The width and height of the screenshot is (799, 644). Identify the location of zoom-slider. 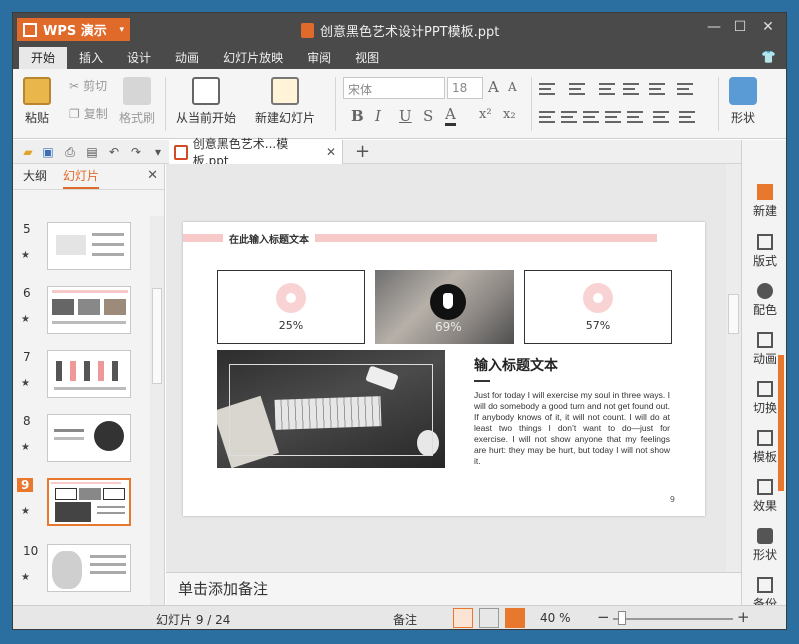
(673, 619).